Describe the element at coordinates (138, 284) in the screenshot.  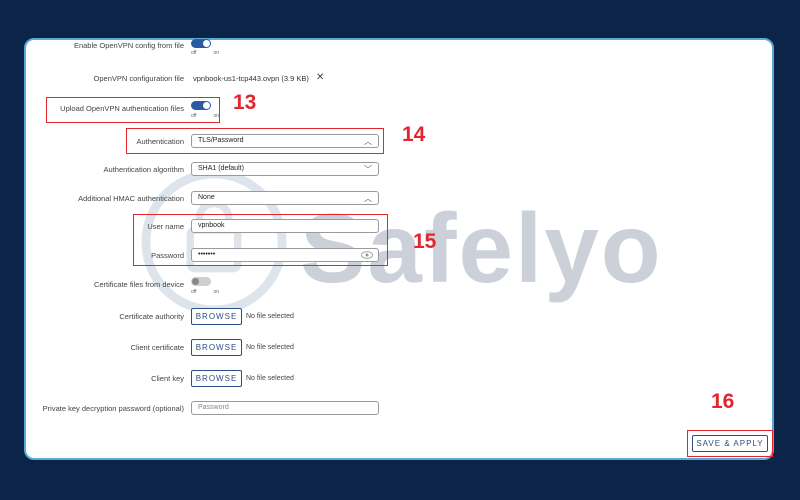
I see `cert-from-device-label: Certificate files from device` at that location.